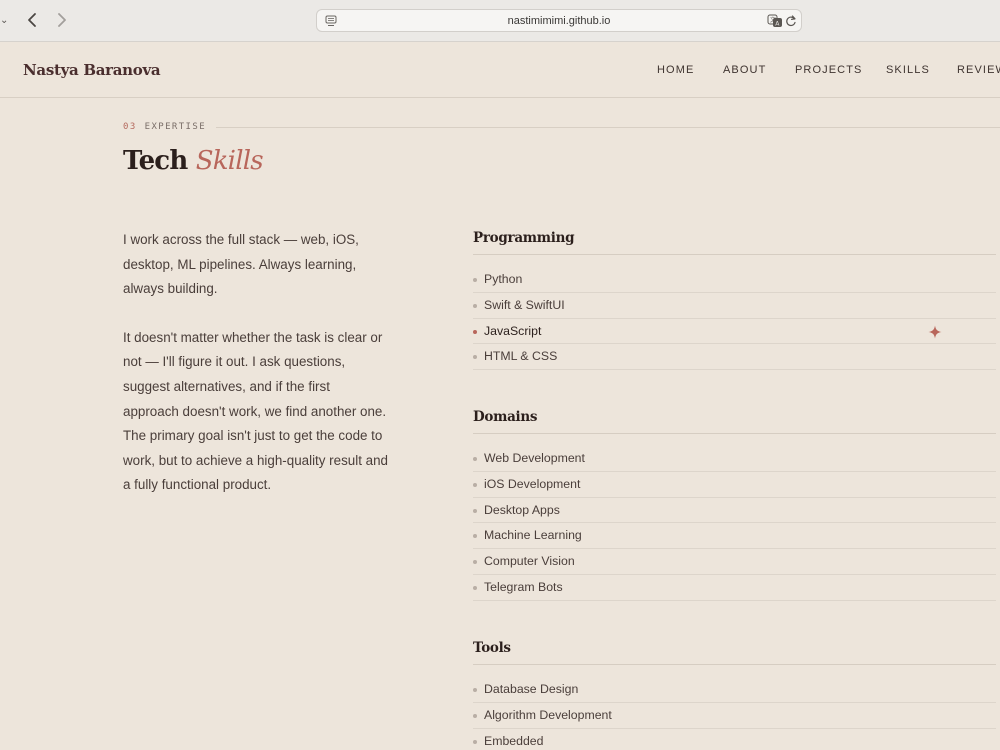  I want to click on browser-toolbar: ⌄ nastimimimi.github.io 文 A, so click(500, 21).